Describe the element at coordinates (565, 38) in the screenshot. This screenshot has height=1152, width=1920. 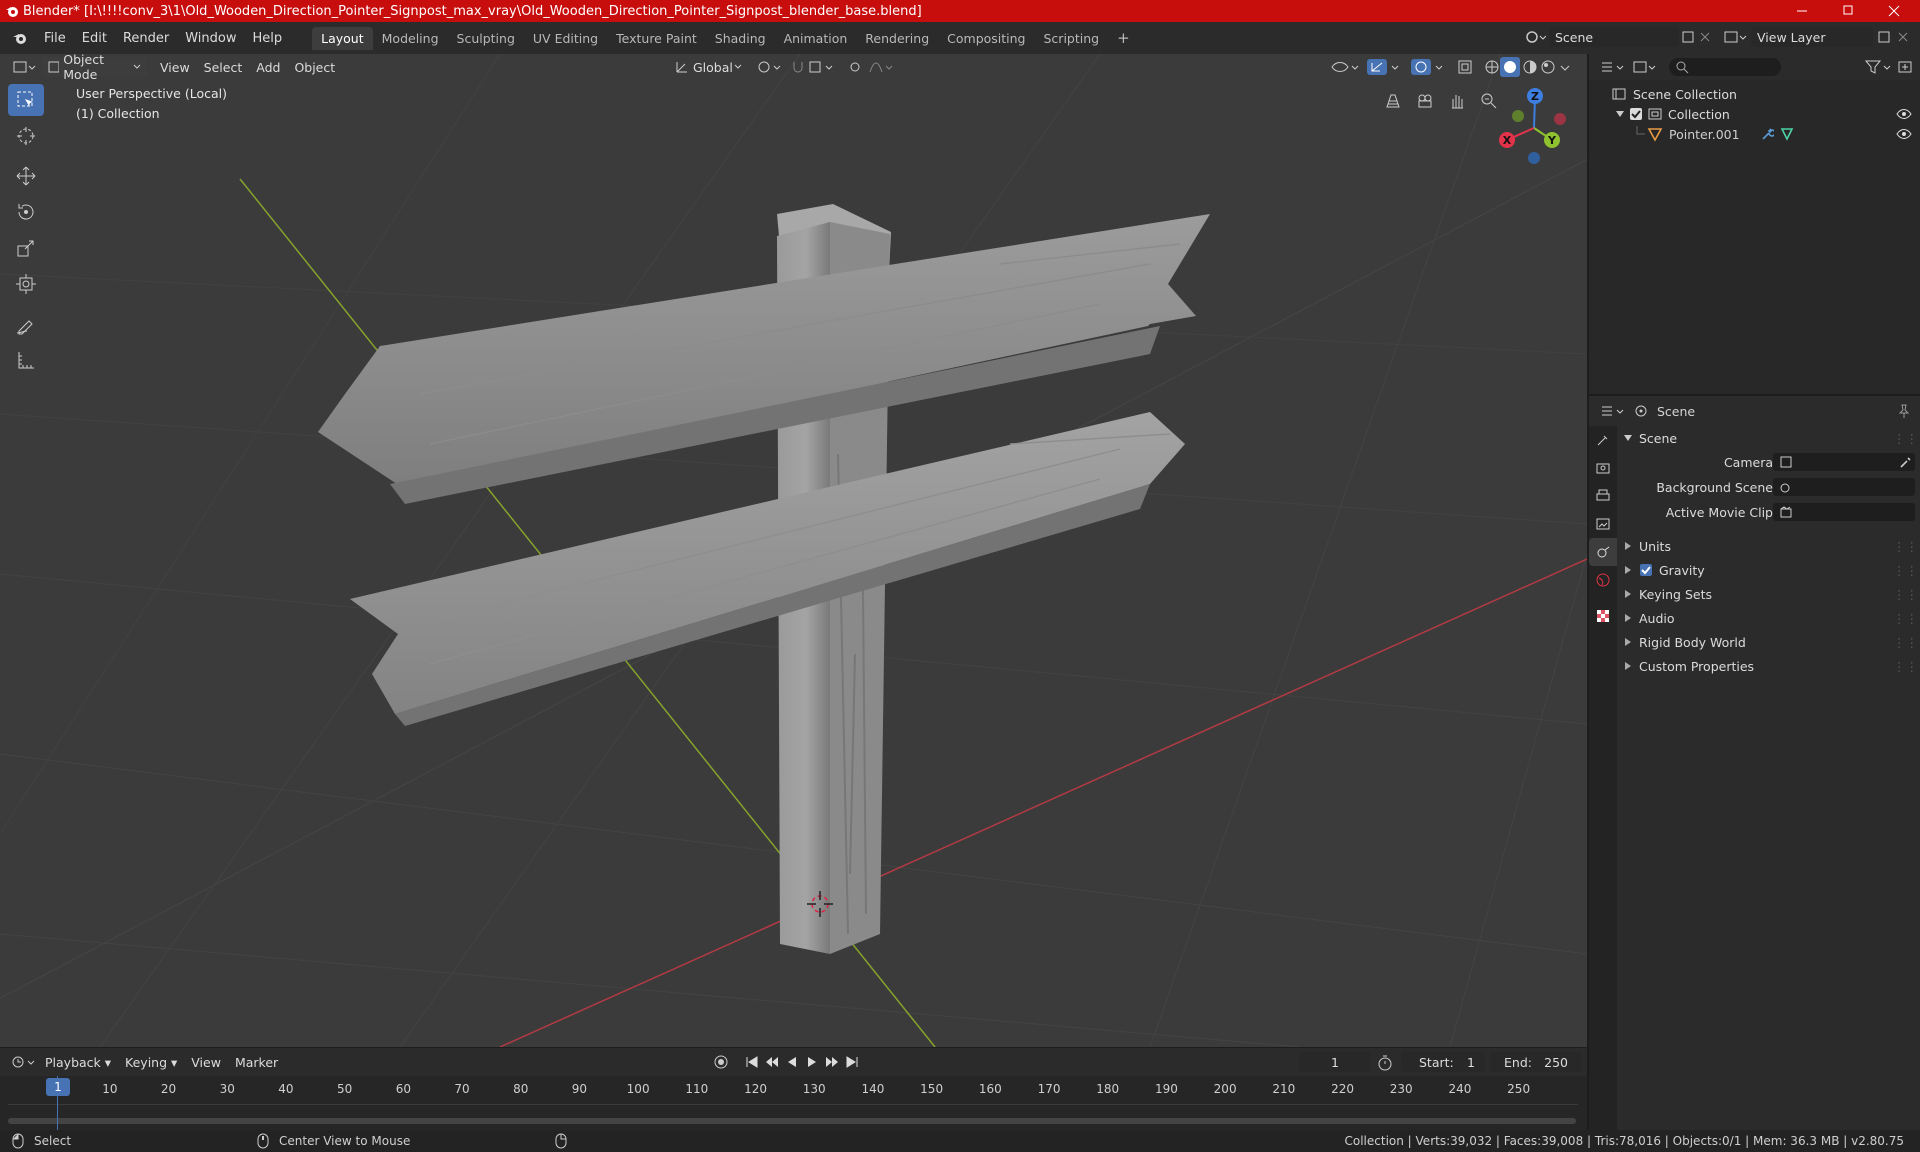
I see `tab-uv-editing: UV Editing` at that location.